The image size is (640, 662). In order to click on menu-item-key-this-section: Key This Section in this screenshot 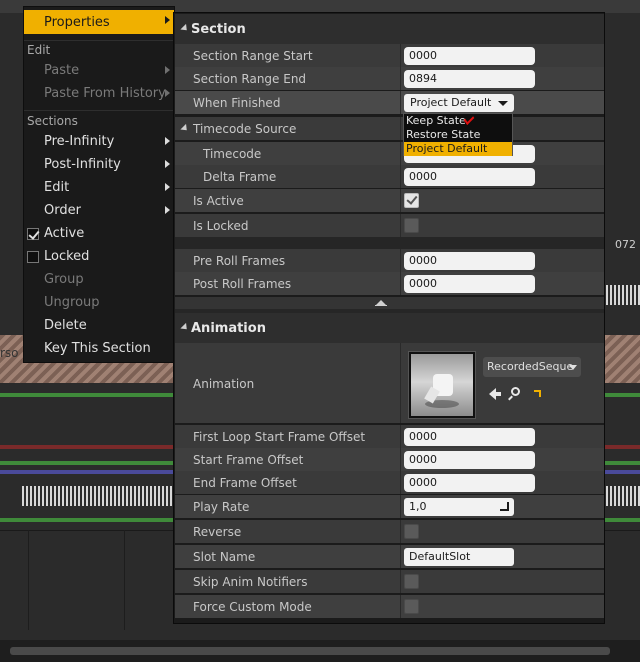, I will do `click(99, 349)`.